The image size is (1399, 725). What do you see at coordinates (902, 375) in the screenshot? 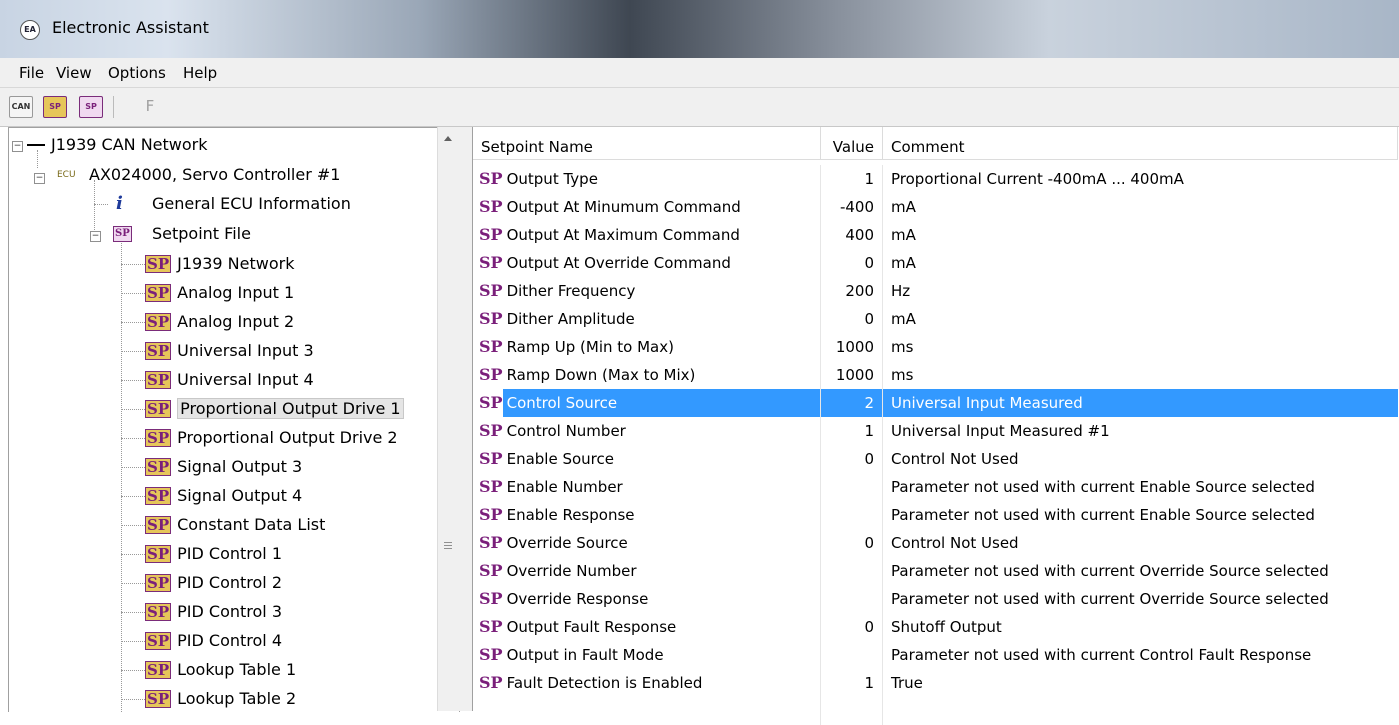
I see `setpoint-comment: ms` at bounding box center [902, 375].